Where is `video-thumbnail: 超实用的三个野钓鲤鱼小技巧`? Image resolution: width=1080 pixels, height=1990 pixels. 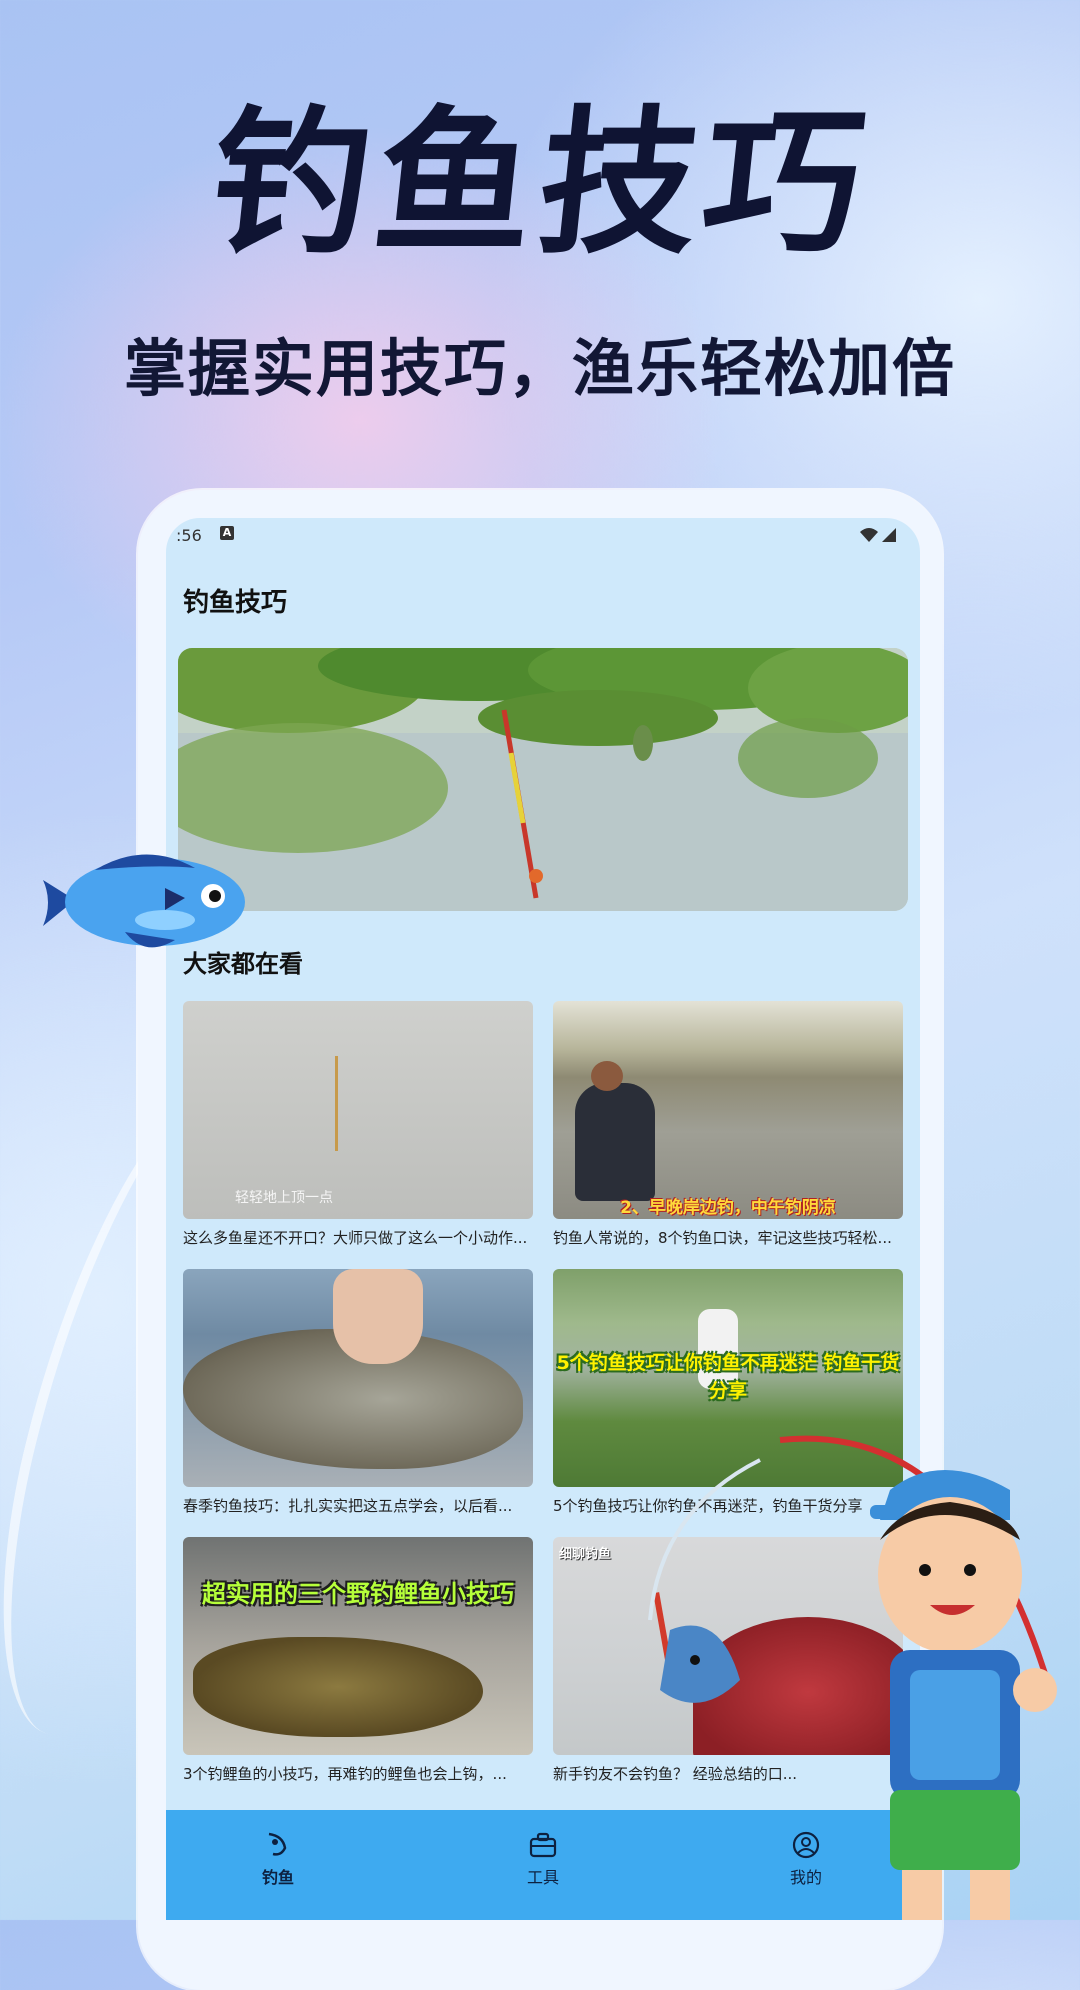 video-thumbnail: 超实用的三个野钓鲤鱼小技巧 is located at coordinates (358, 1646).